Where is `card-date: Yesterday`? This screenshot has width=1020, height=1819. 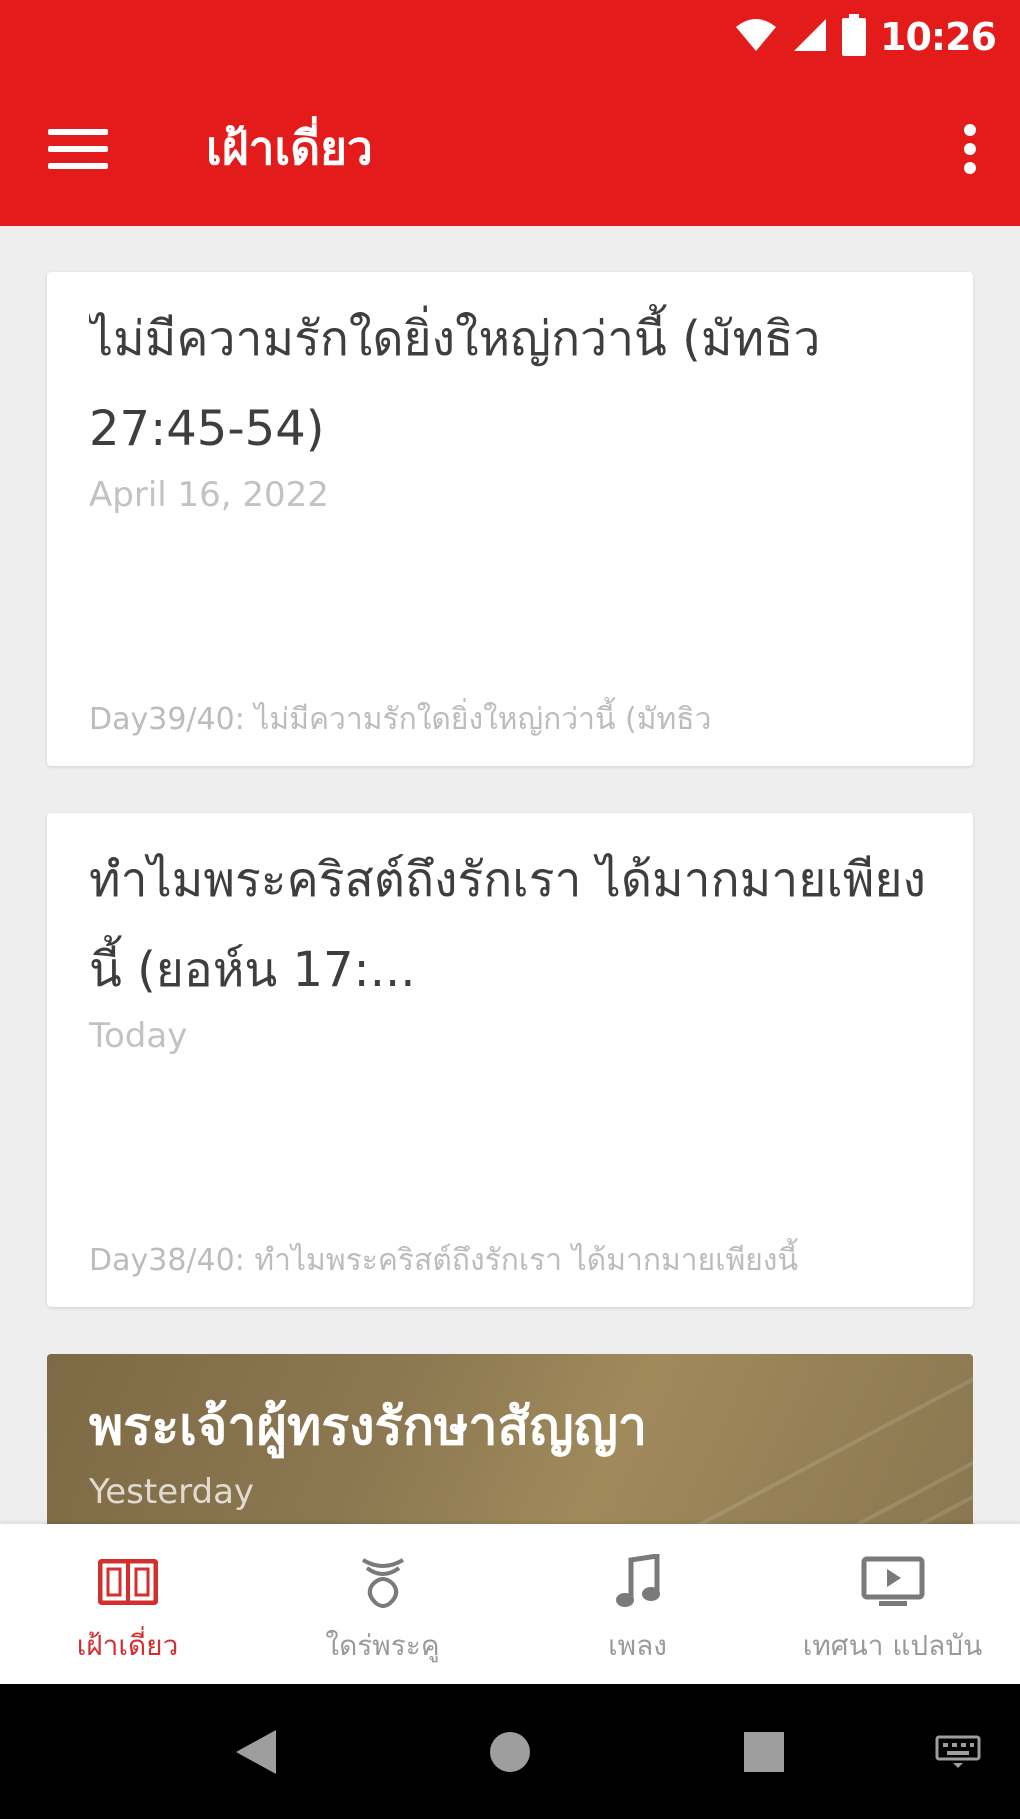
card-date: Yesterday is located at coordinates (172, 1492).